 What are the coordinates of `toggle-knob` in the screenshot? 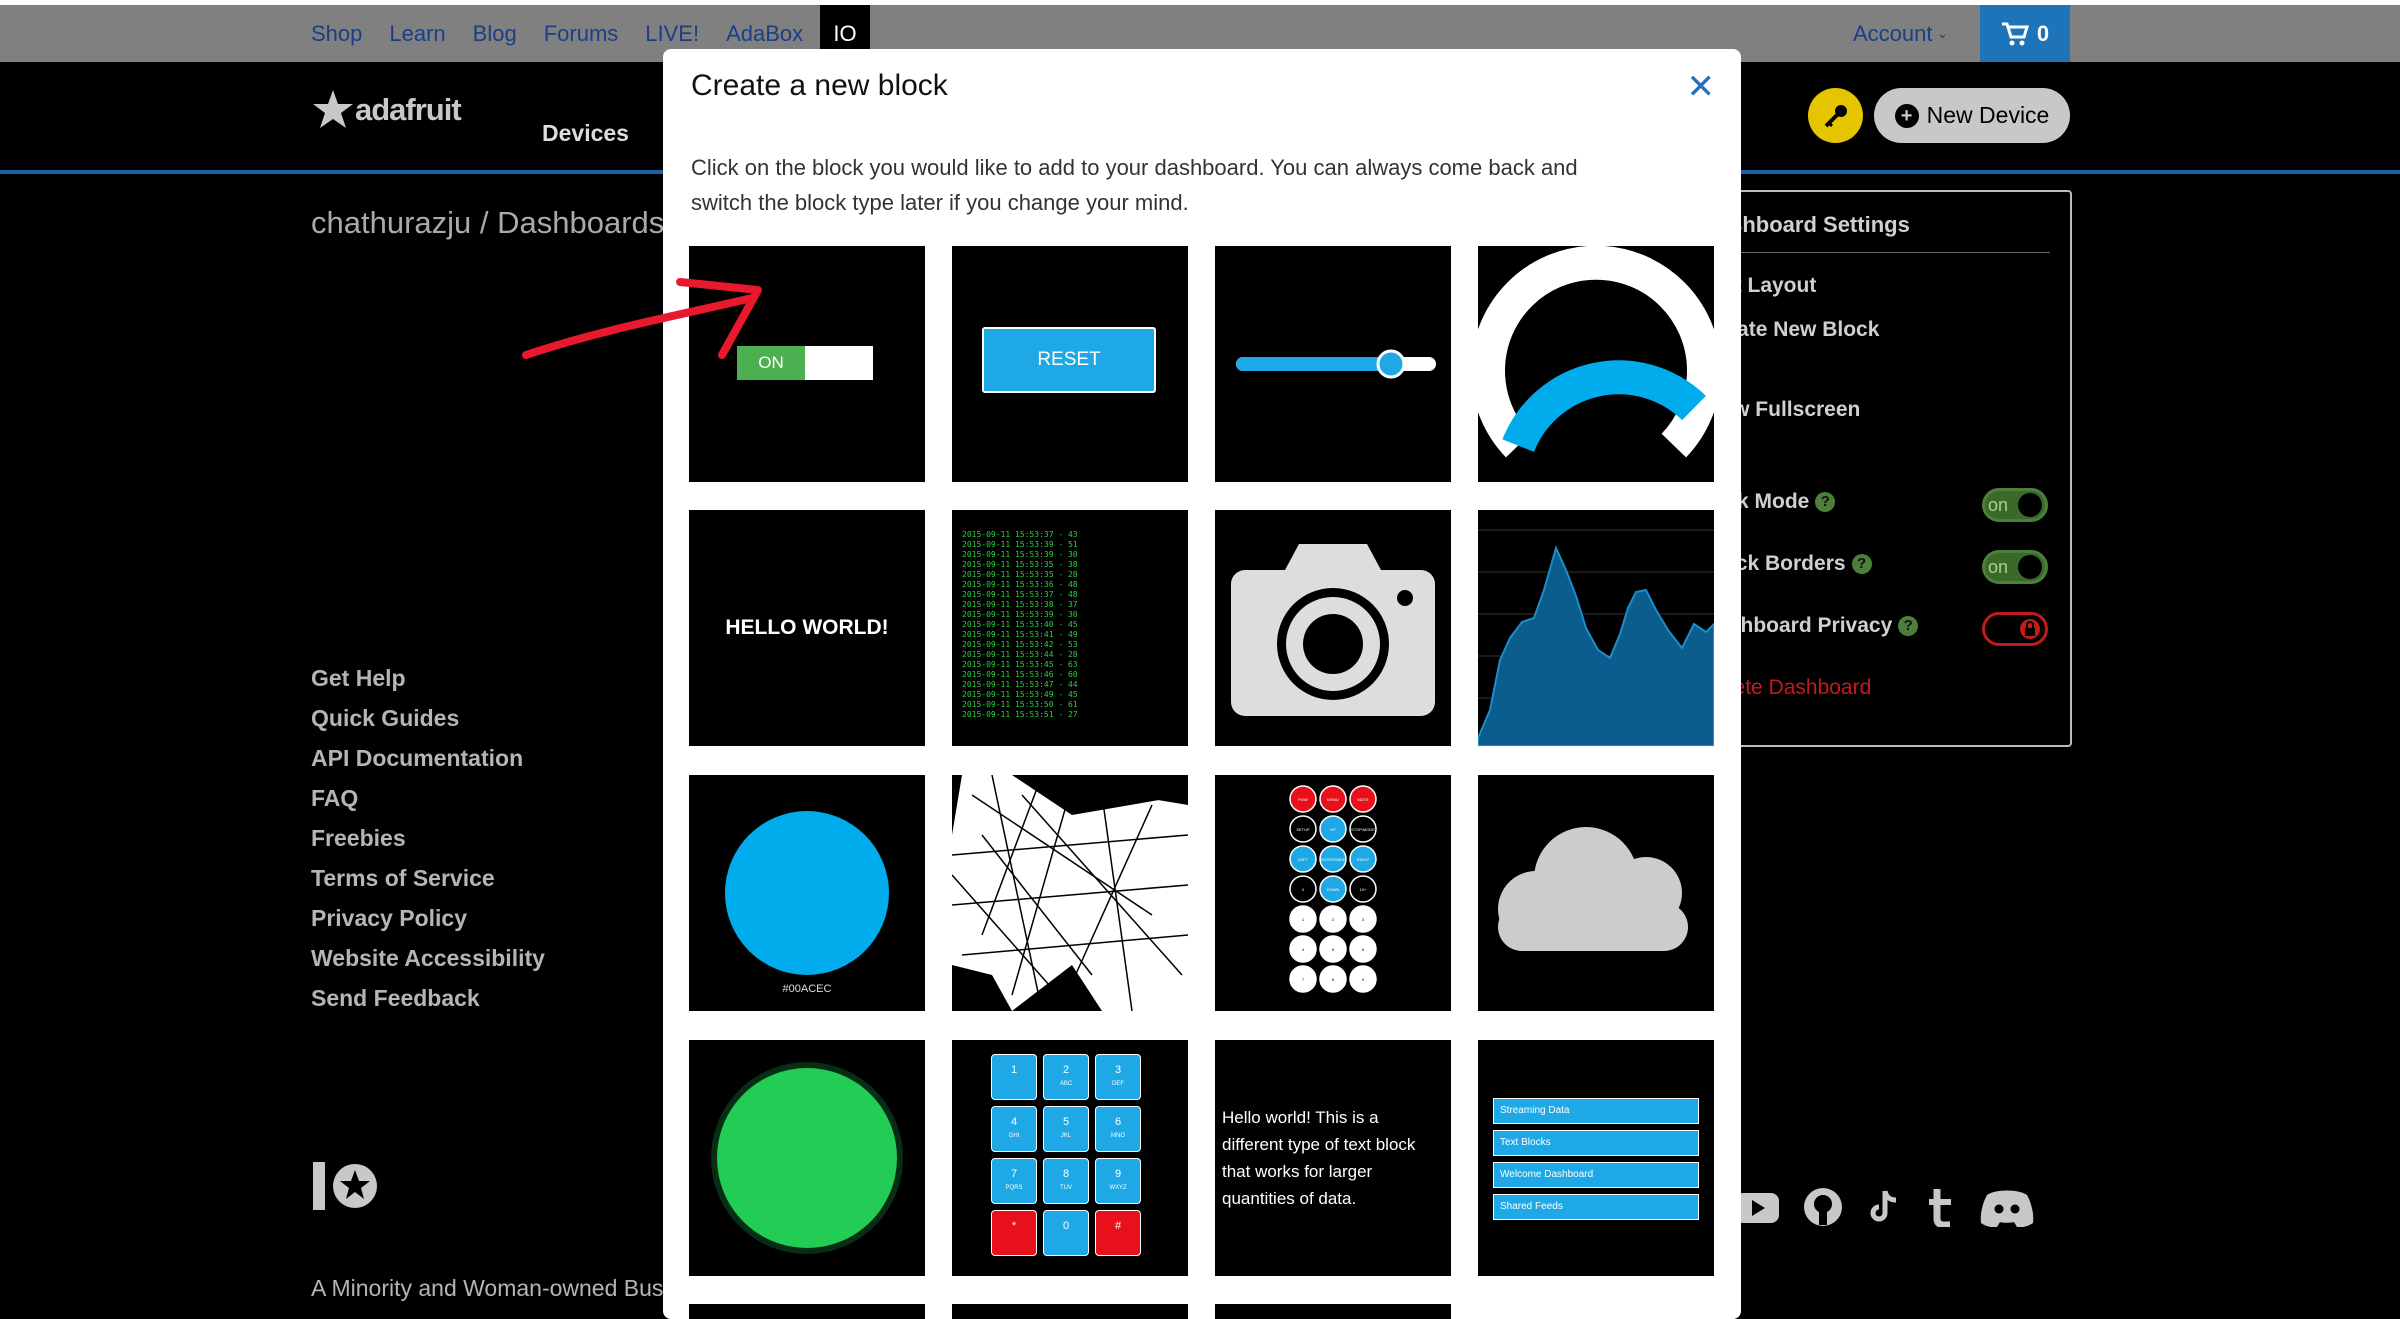 It's located at (2030, 567).